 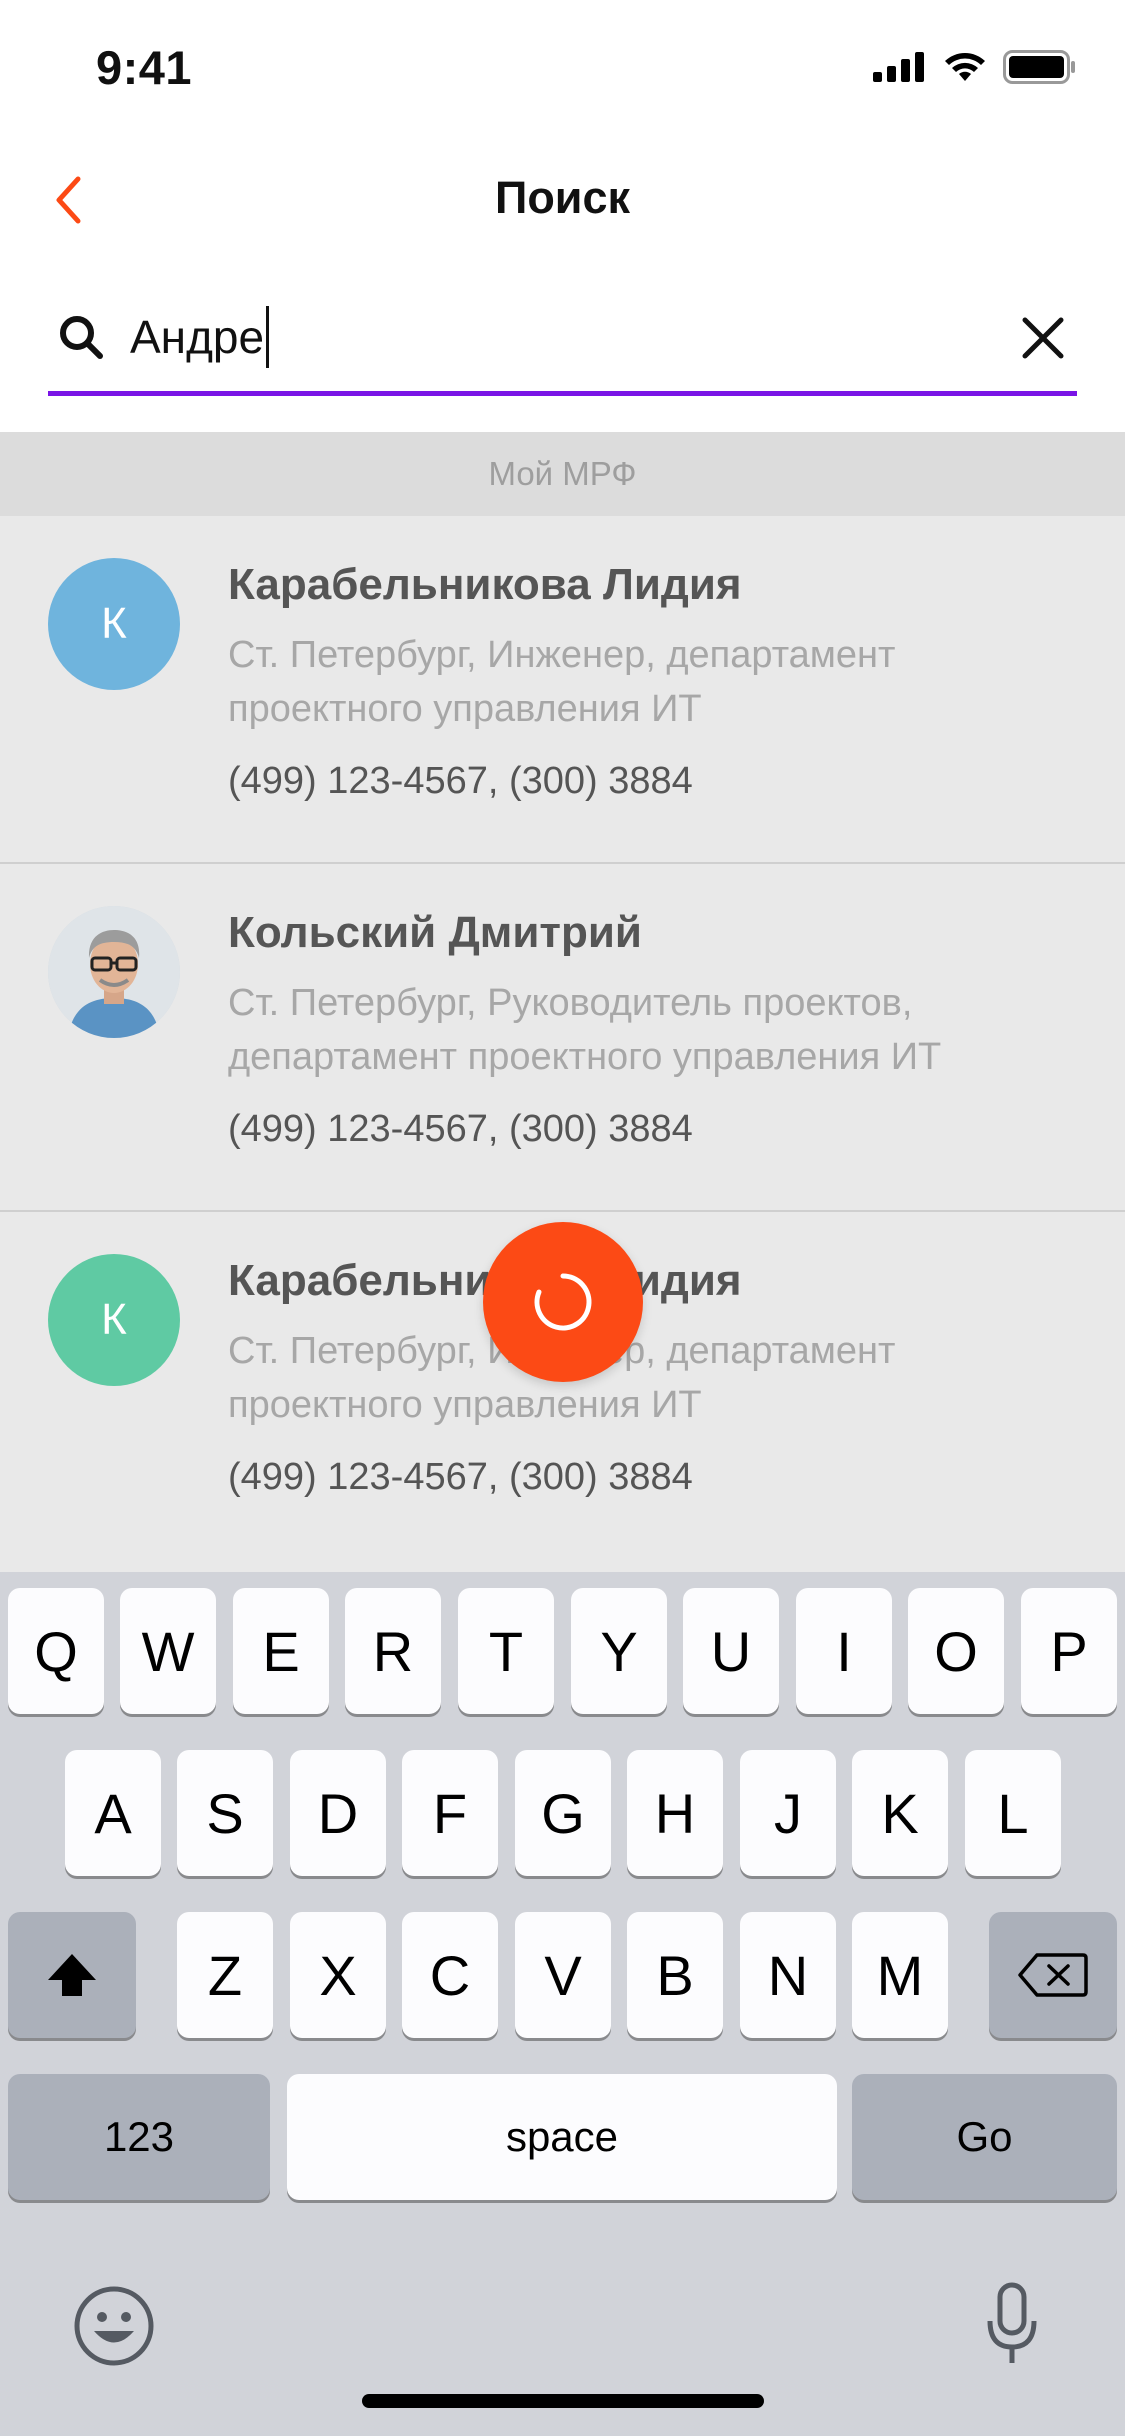 What do you see at coordinates (965, 67) in the screenshot?
I see `wifi-icon` at bounding box center [965, 67].